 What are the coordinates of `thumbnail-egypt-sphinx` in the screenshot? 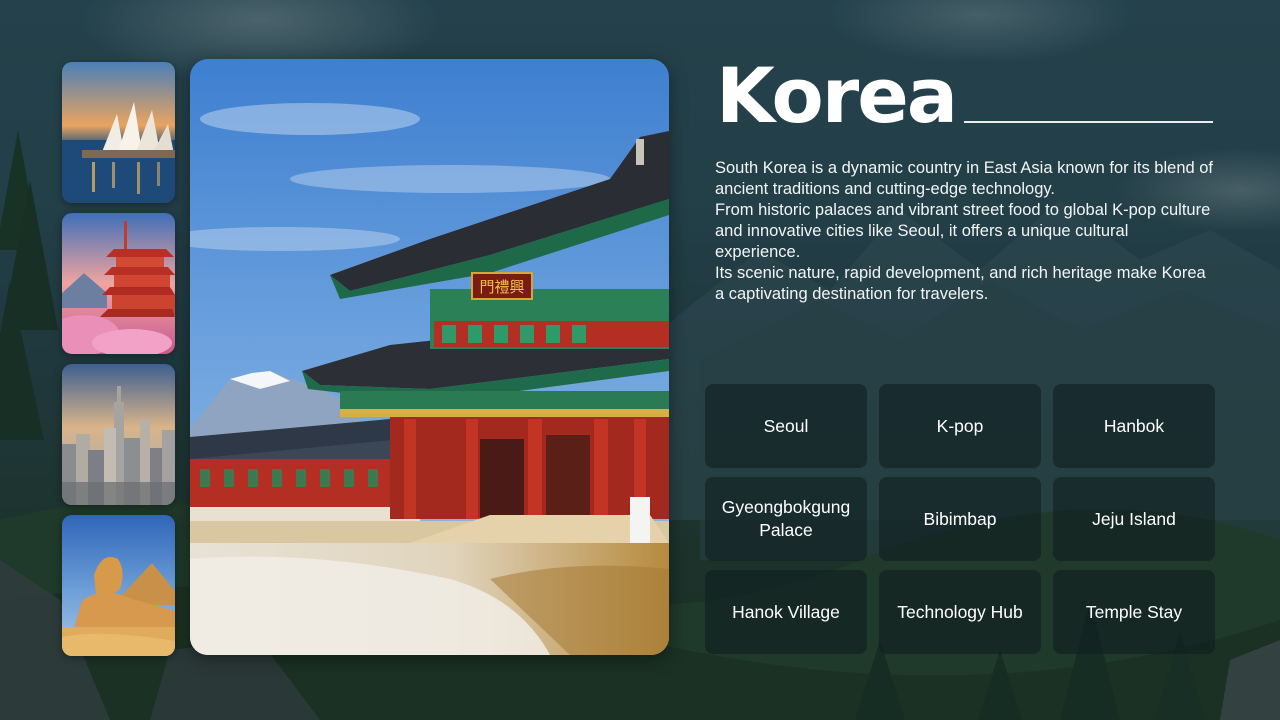 It's located at (118, 585).